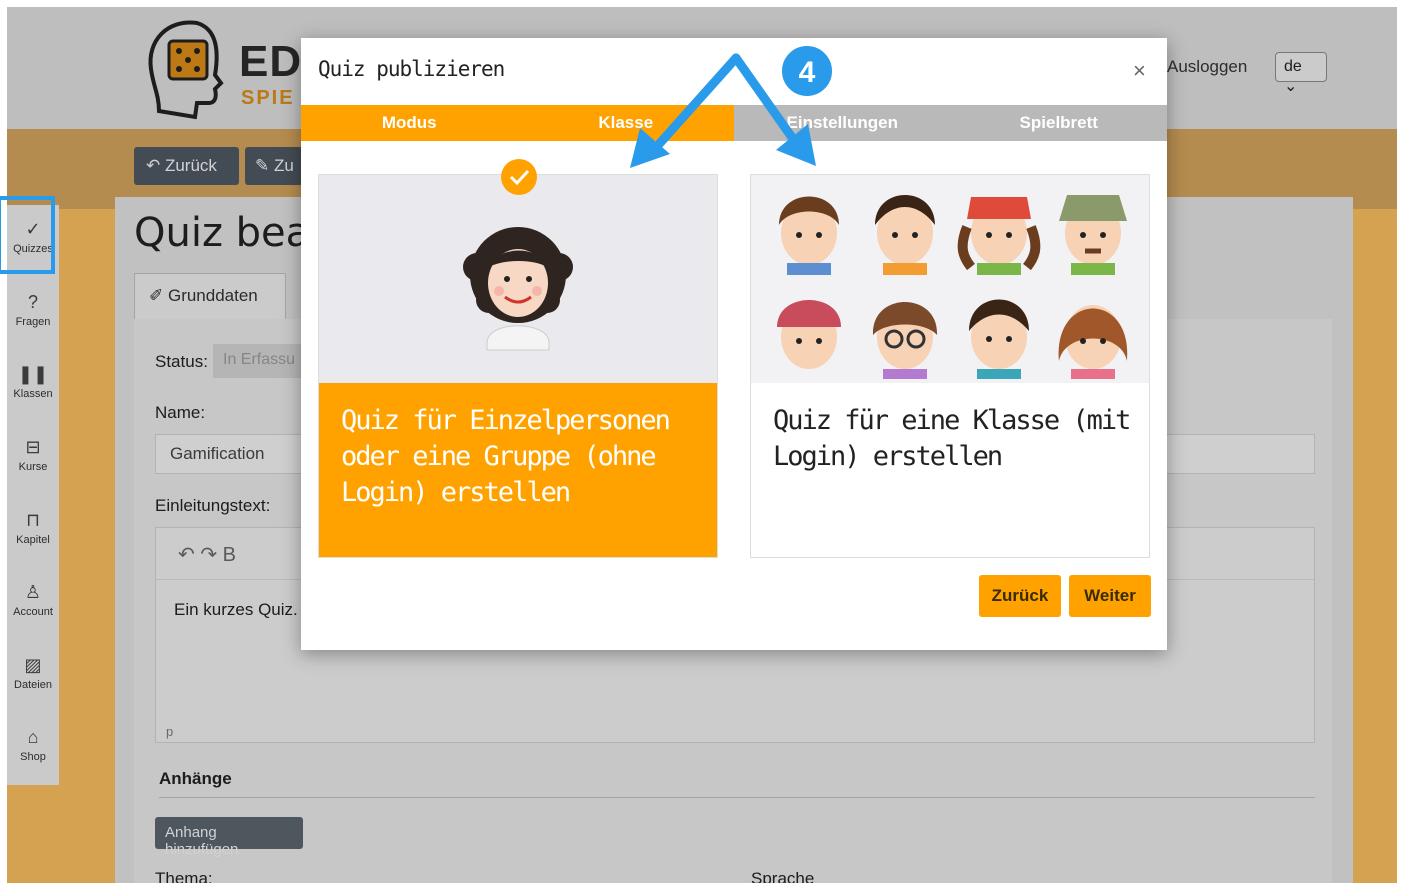 The image size is (1401, 883). Describe the element at coordinates (842, 123) in the screenshot. I see `step-einstellungen: Einstellungen` at that location.